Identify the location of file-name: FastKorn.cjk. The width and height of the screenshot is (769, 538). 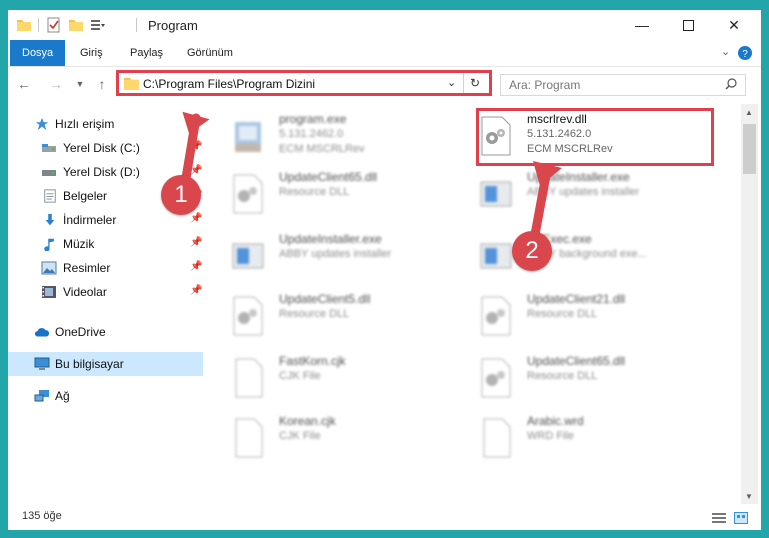
(312, 361).